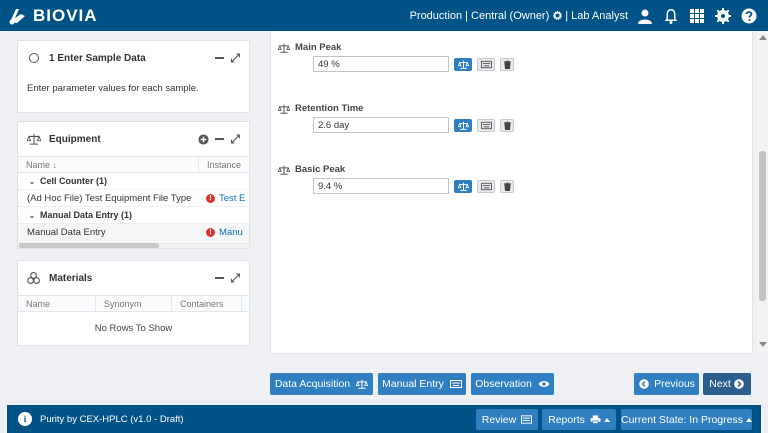  Describe the element at coordinates (686, 419) in the screenshot. I see `current-state-button: Current State: In Progress` at that location.